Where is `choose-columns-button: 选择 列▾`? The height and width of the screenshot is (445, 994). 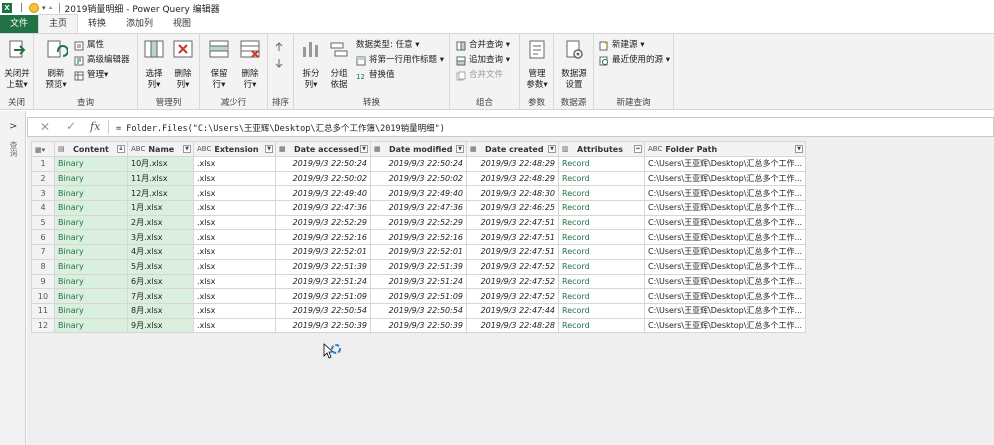
choose-columns-button: 选择 列▾ is located at coordinates (154, 64).